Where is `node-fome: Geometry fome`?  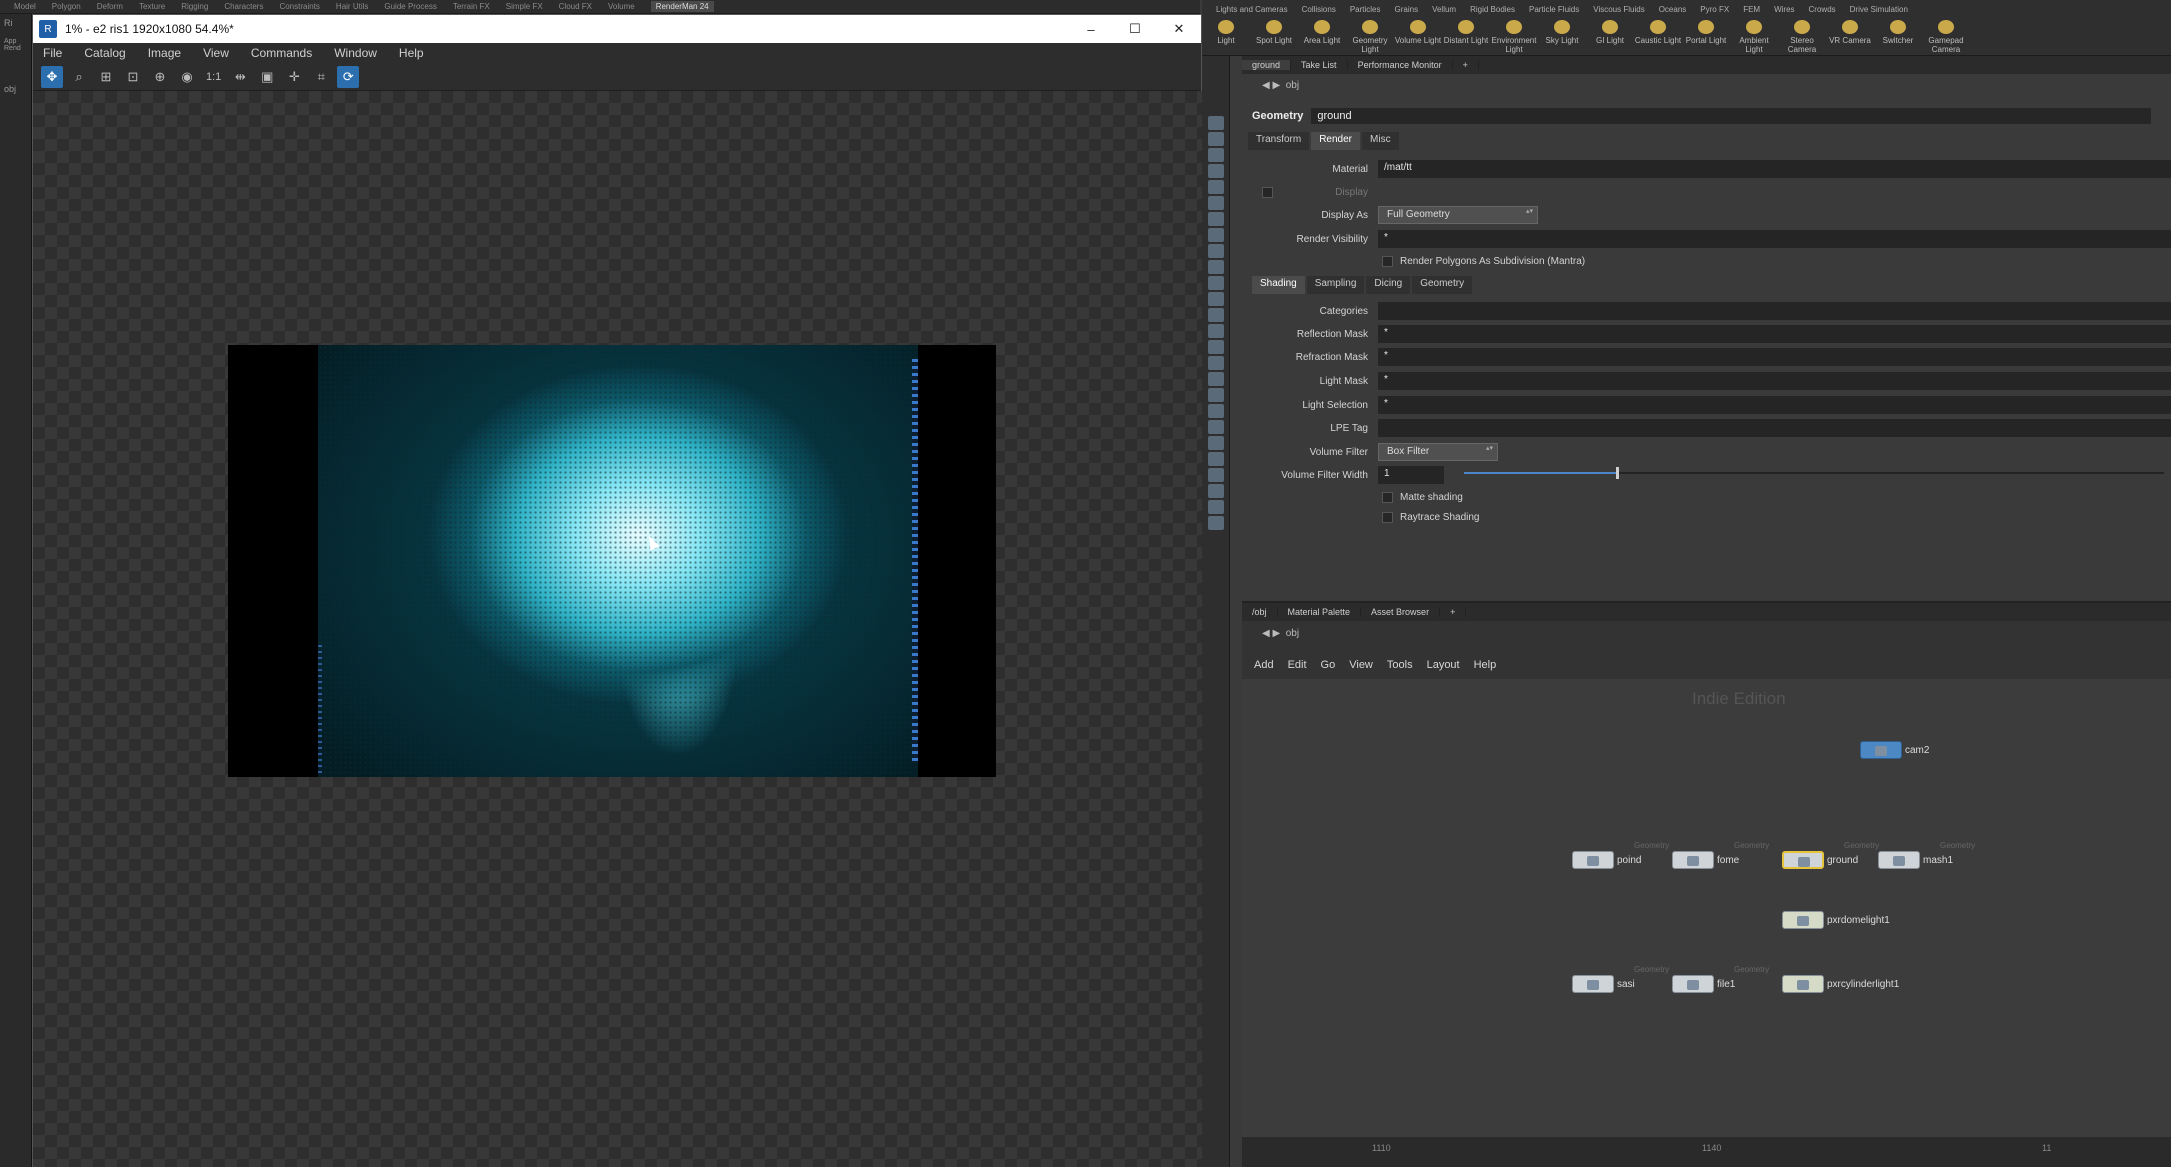 node-fome: Geometry fome is located at coordinates (1720, 856).